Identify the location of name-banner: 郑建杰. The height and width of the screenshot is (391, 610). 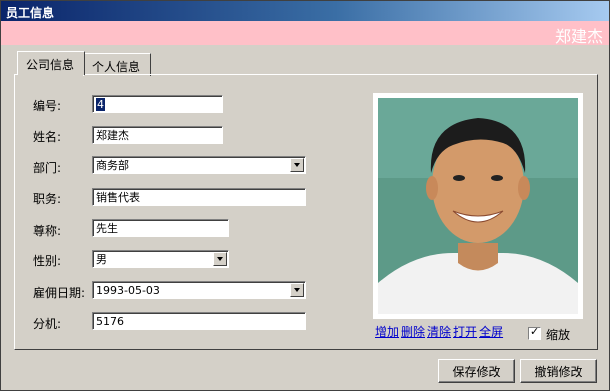
(305, 33).